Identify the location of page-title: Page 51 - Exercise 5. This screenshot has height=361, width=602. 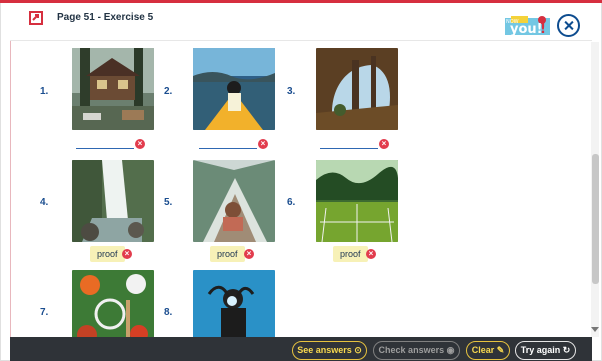
(105, 17).